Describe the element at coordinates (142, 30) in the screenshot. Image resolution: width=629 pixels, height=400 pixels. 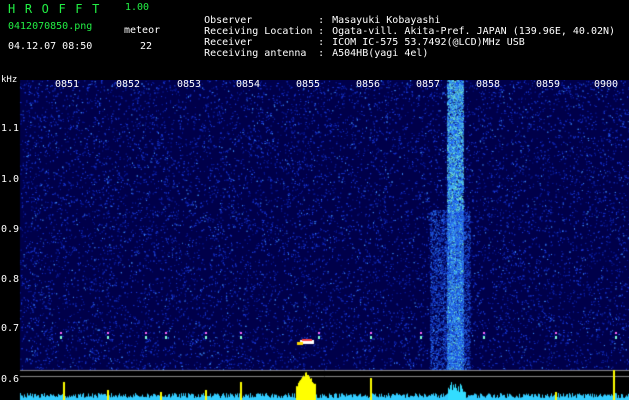
I see `meteor-count-label: meteor` at that location.